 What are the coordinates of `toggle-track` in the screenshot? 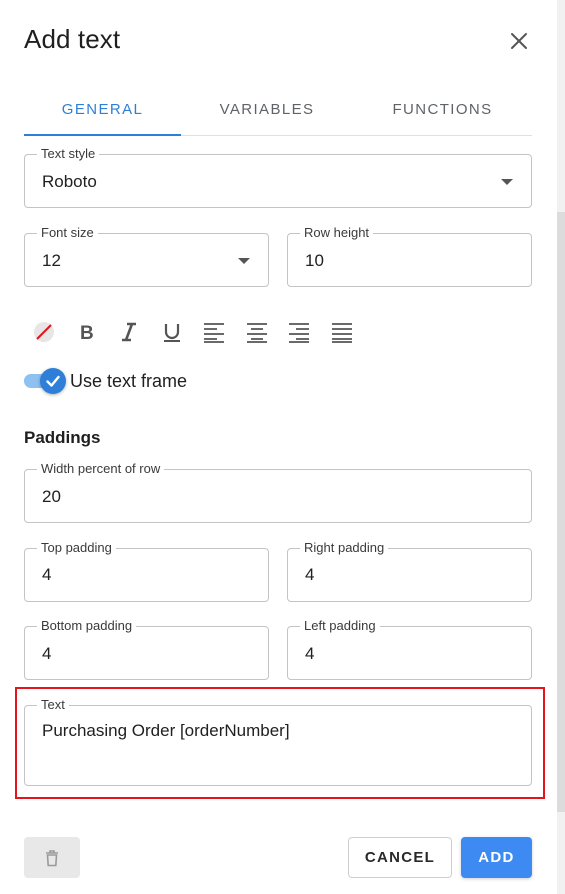 It's located at (45, 381).